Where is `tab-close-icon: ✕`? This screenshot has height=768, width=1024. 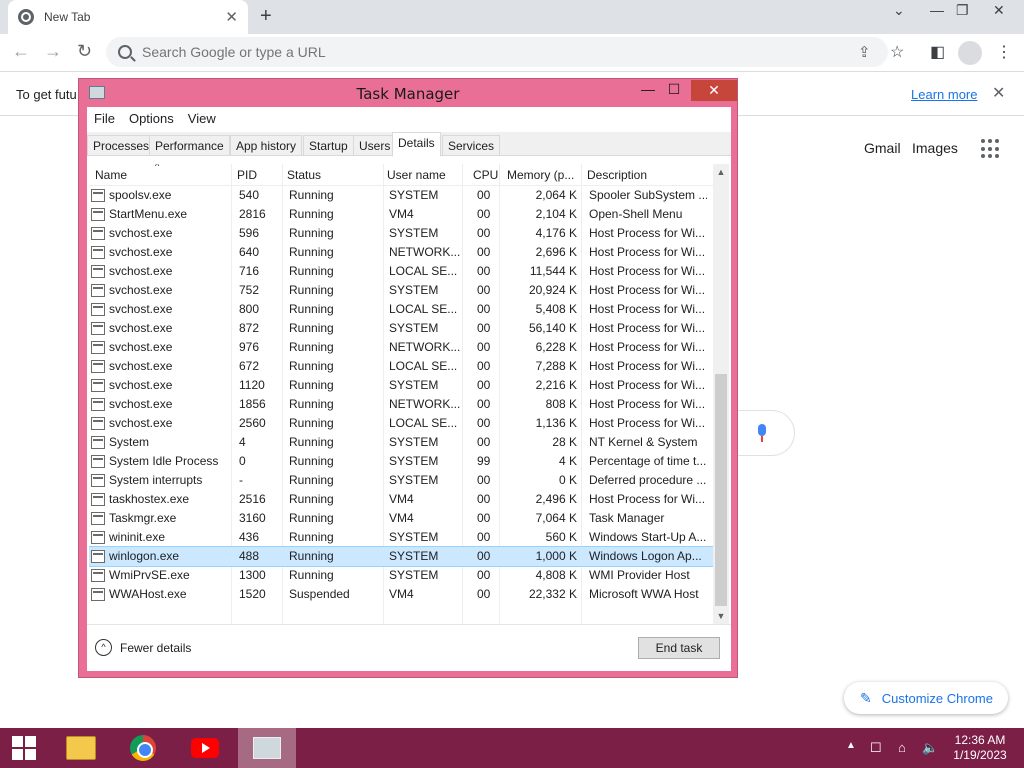
tab-close-icon: ✕ is located at coordinates (231, 17).